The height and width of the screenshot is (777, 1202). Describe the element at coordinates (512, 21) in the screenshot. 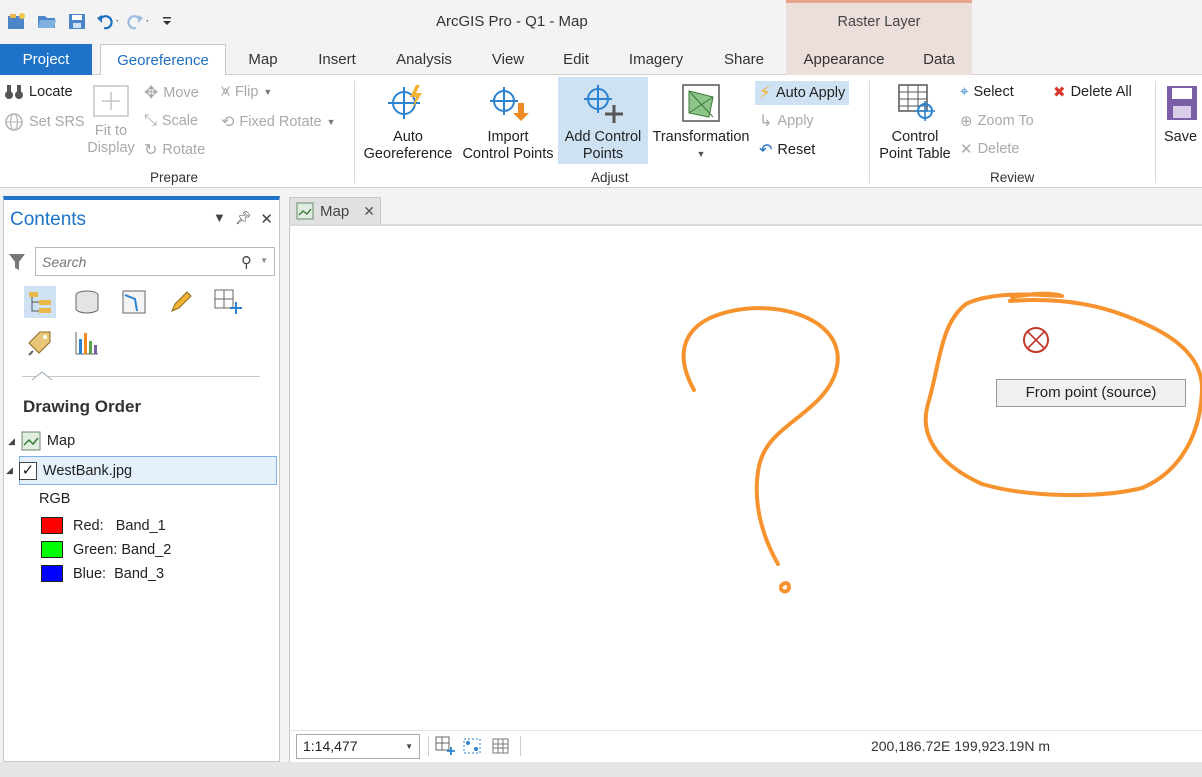

I see `app-title: ArcGIS Pro - Q1 - Map` at that location.